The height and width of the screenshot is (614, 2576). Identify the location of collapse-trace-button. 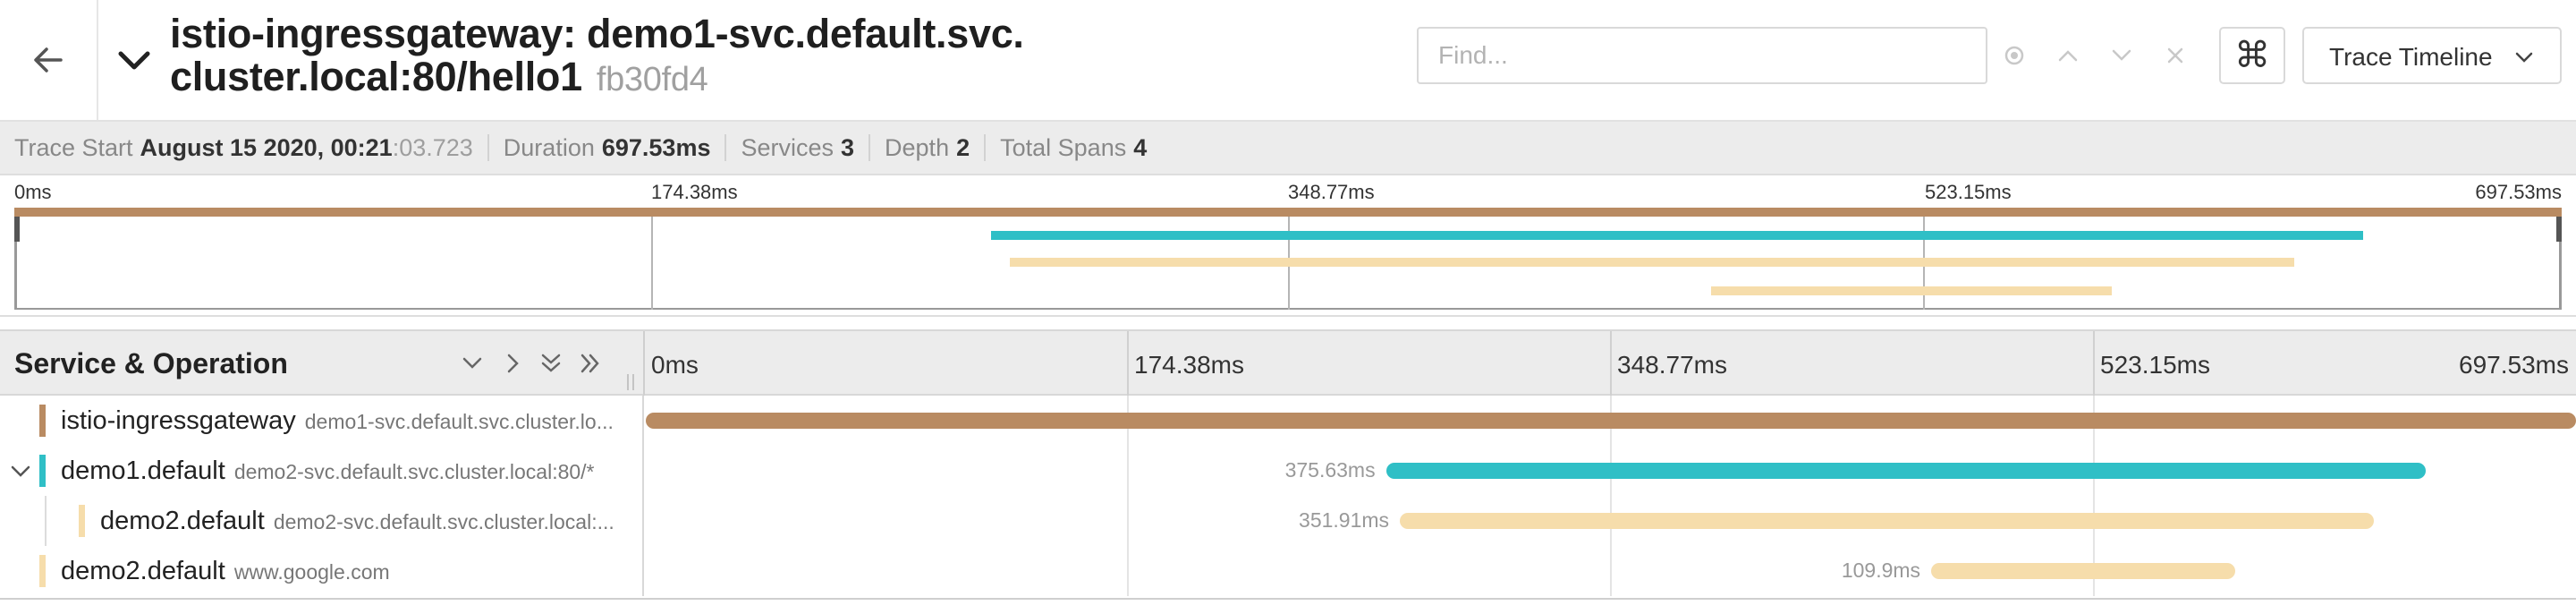
(134, 61).